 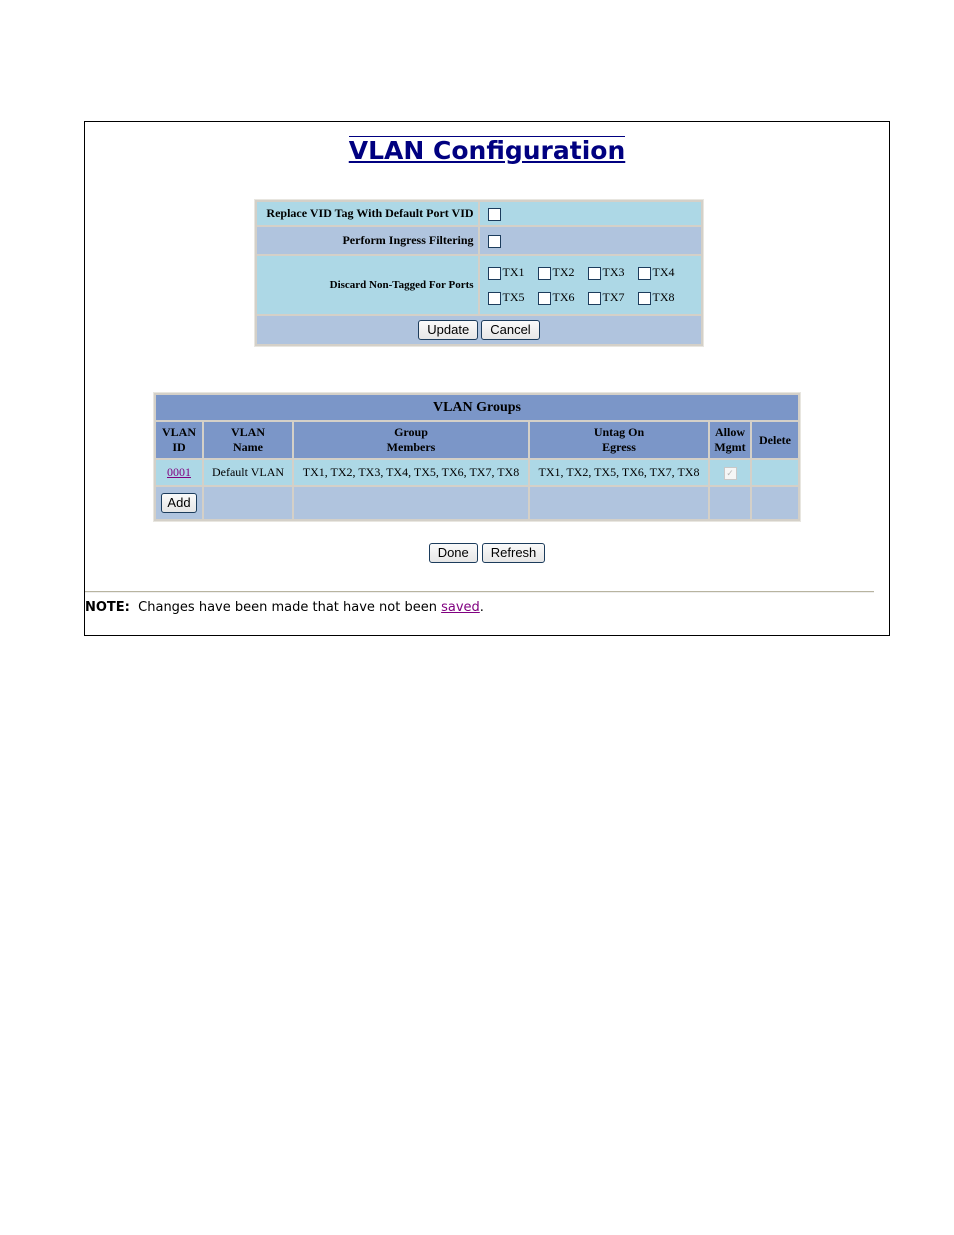 What do you see at coordinates (662, 297) in the screenshot?
I see `port-tx8: TX8` at bounding box center [662, 297].